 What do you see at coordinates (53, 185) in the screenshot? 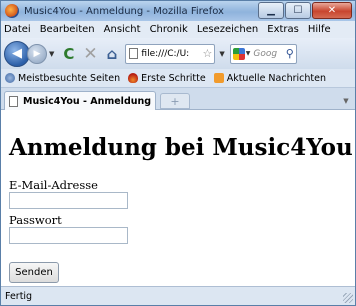
I see `email-label: E-Mail-Adresse` at bounding box center [53, 185].